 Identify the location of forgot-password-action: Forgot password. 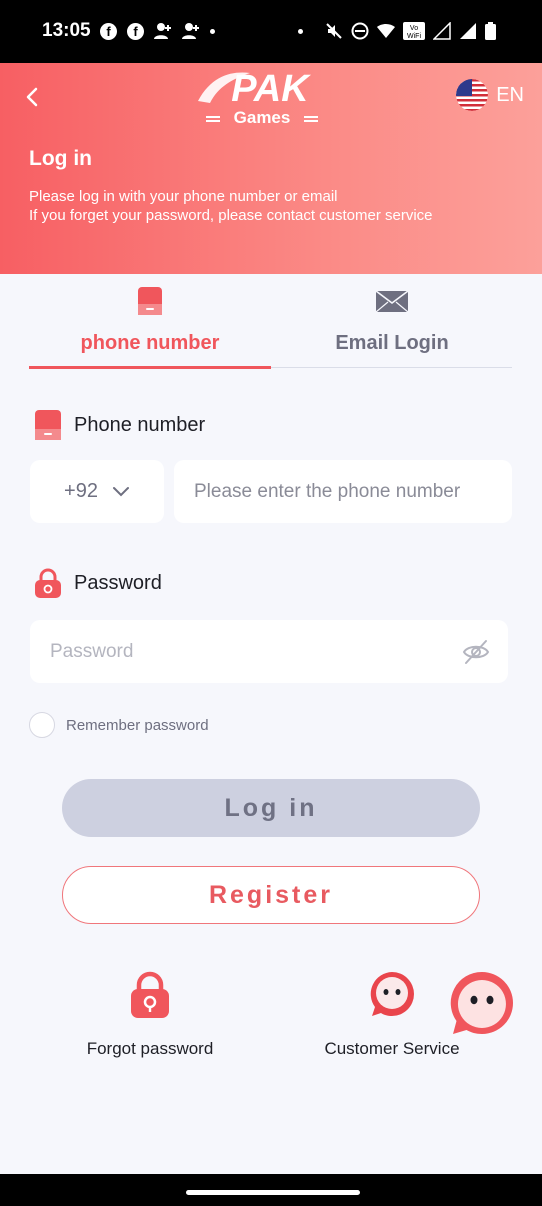
(150, 1014).